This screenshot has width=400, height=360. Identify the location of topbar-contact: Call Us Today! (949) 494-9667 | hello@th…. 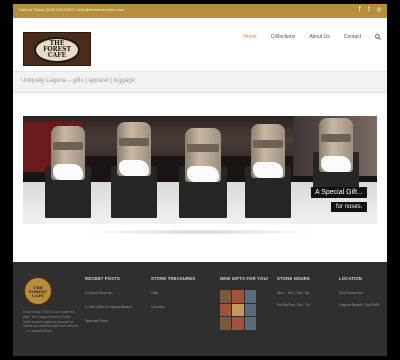
(72, 9).